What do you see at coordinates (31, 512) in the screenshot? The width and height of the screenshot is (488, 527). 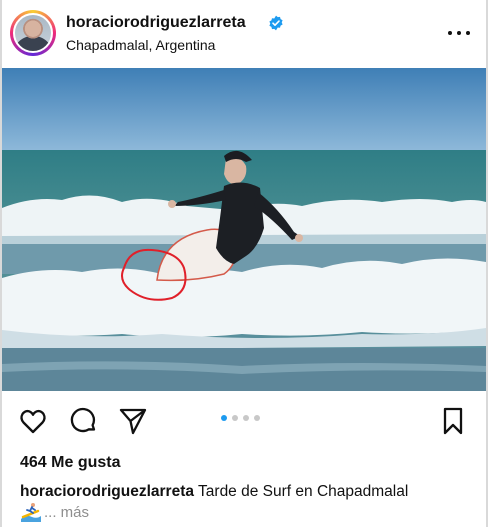 I see `surfer-emoji-icon` at bounding box center [31, 512].